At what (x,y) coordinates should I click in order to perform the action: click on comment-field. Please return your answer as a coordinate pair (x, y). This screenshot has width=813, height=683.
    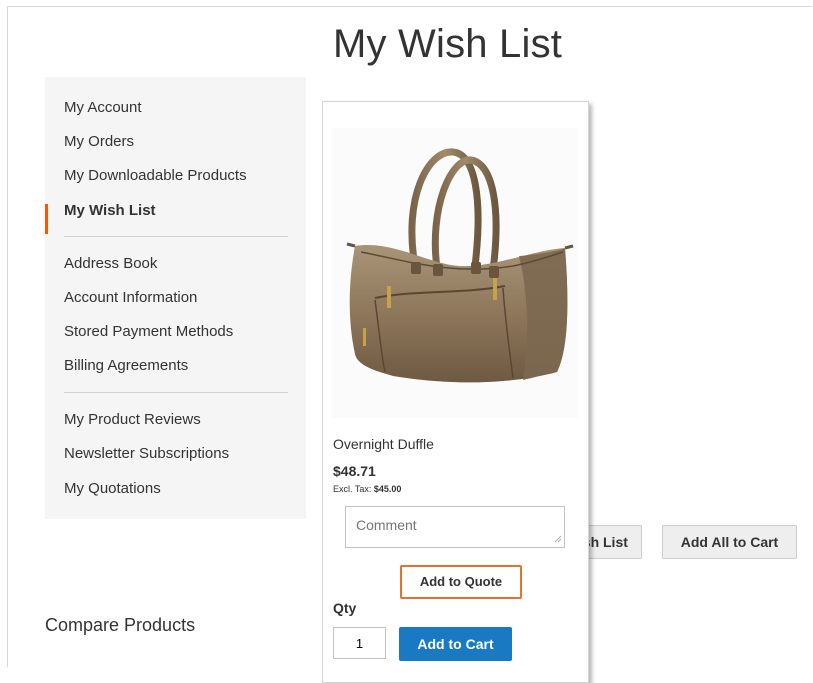
    Looking at the image, I should click on (455, 527).